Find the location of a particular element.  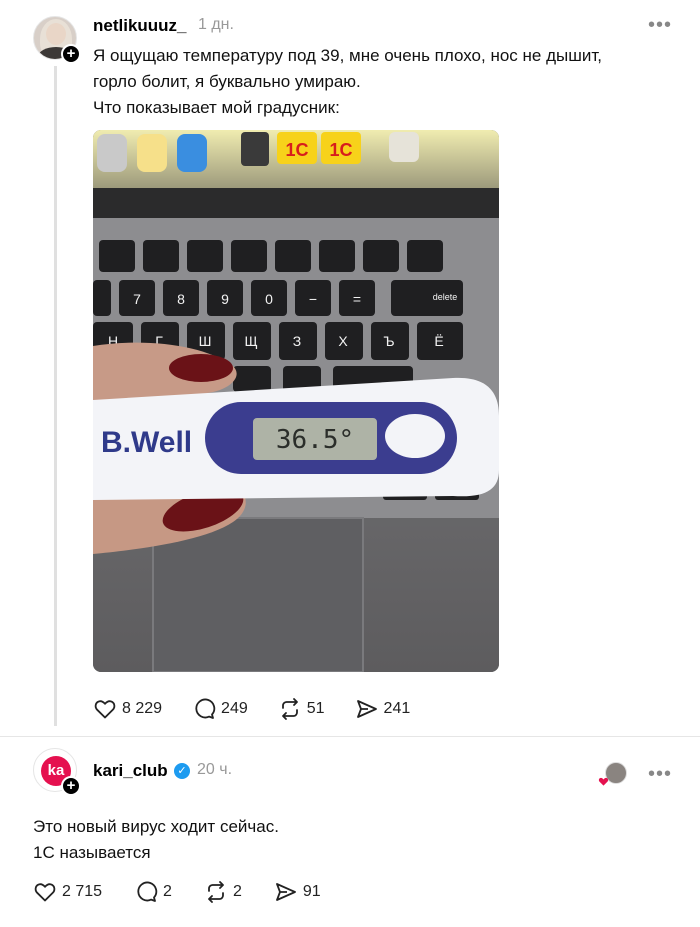

post-text-line: Что показывает мой градусник: is located at coordinates (216, 107).